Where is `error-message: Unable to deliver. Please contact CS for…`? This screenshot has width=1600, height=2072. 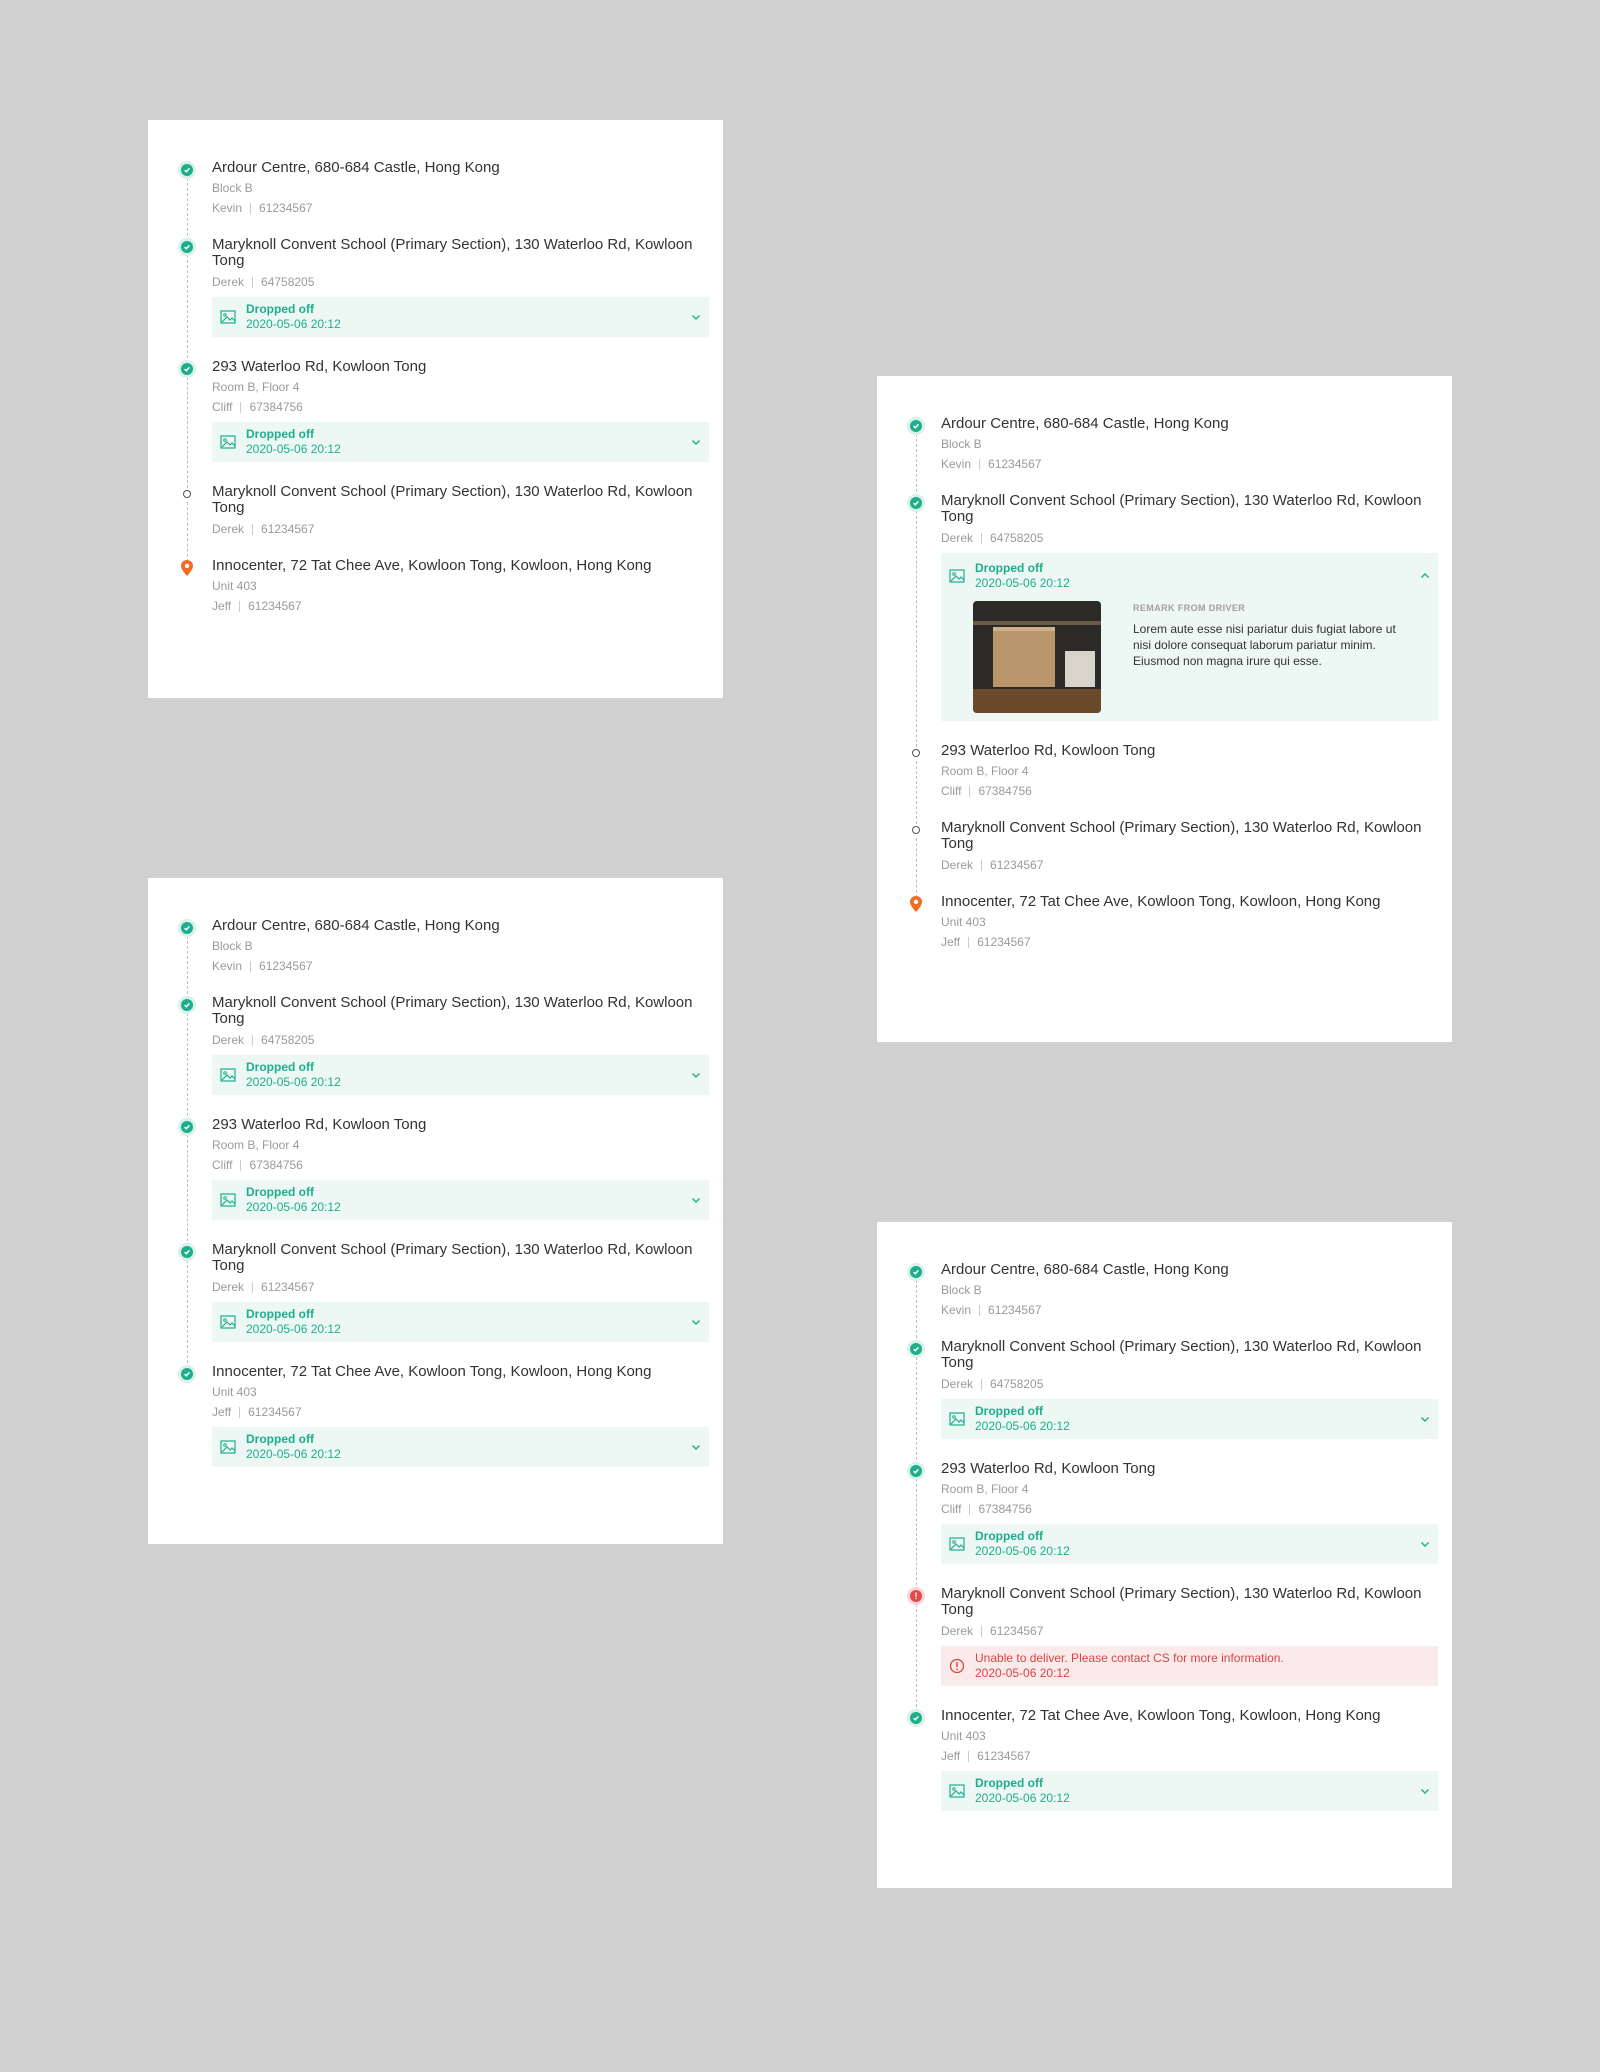
error-message: Unable to deliver. Please contact CS for… is located at coordinates (1129, 1658).